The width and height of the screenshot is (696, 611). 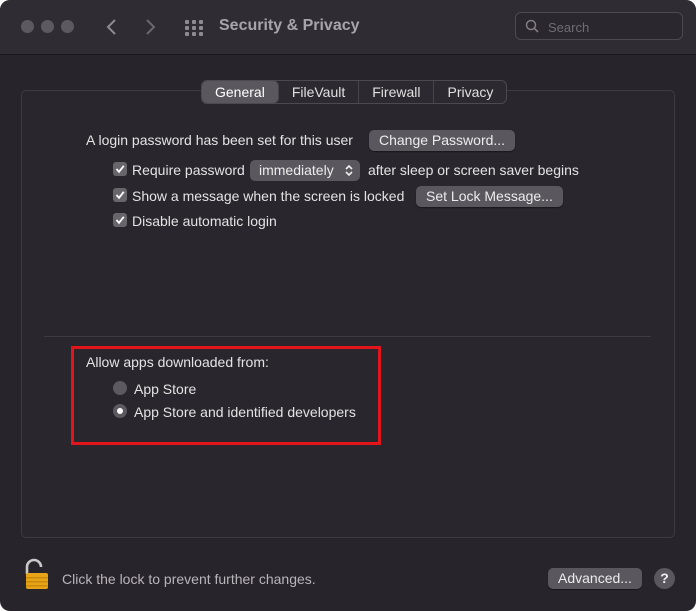 I want to click on tab-privacy: Privacy, so click(x=470, y=92).